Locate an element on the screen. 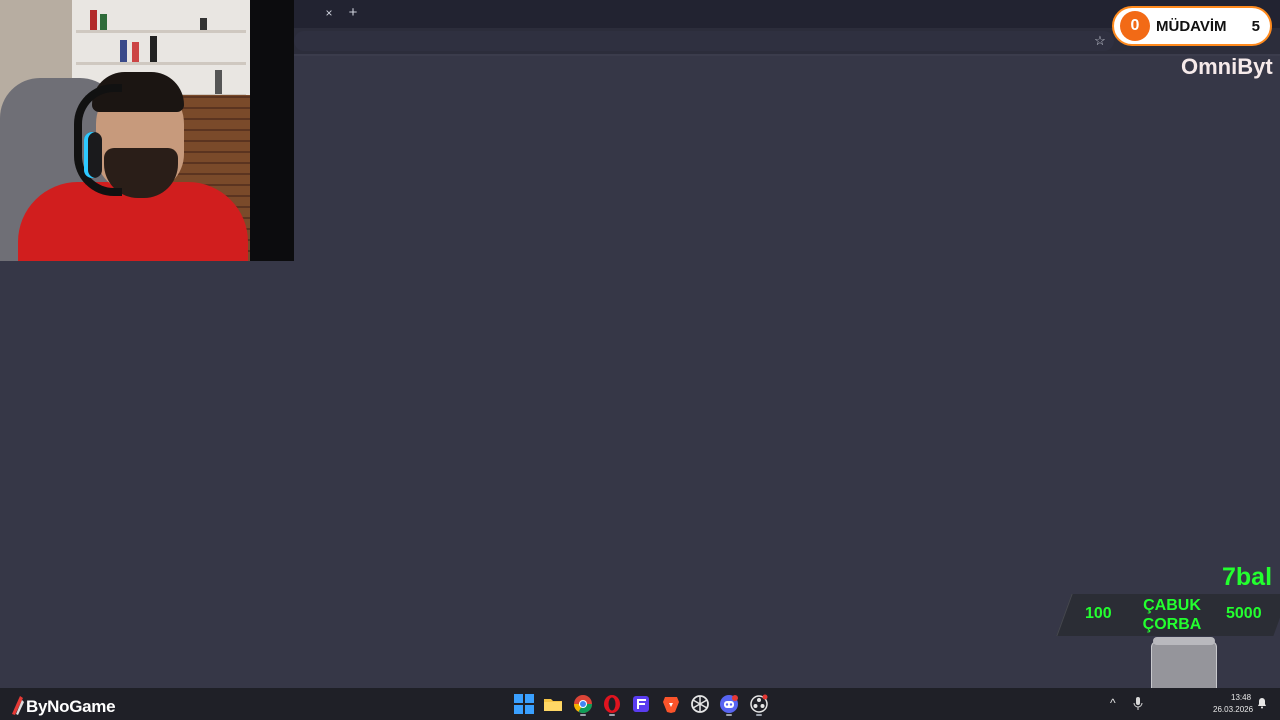  goal-title: ÇABUK ÇORBA is located at coordinates (1172, 615).